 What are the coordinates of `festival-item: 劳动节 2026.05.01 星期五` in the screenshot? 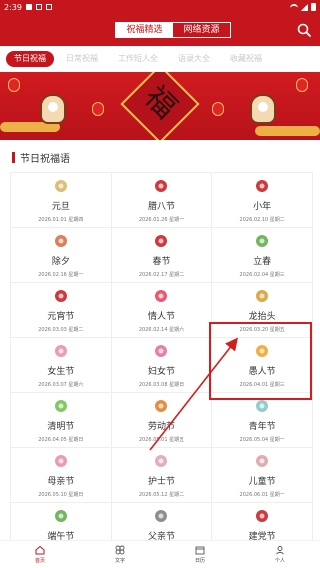 It's located at (162, 420).